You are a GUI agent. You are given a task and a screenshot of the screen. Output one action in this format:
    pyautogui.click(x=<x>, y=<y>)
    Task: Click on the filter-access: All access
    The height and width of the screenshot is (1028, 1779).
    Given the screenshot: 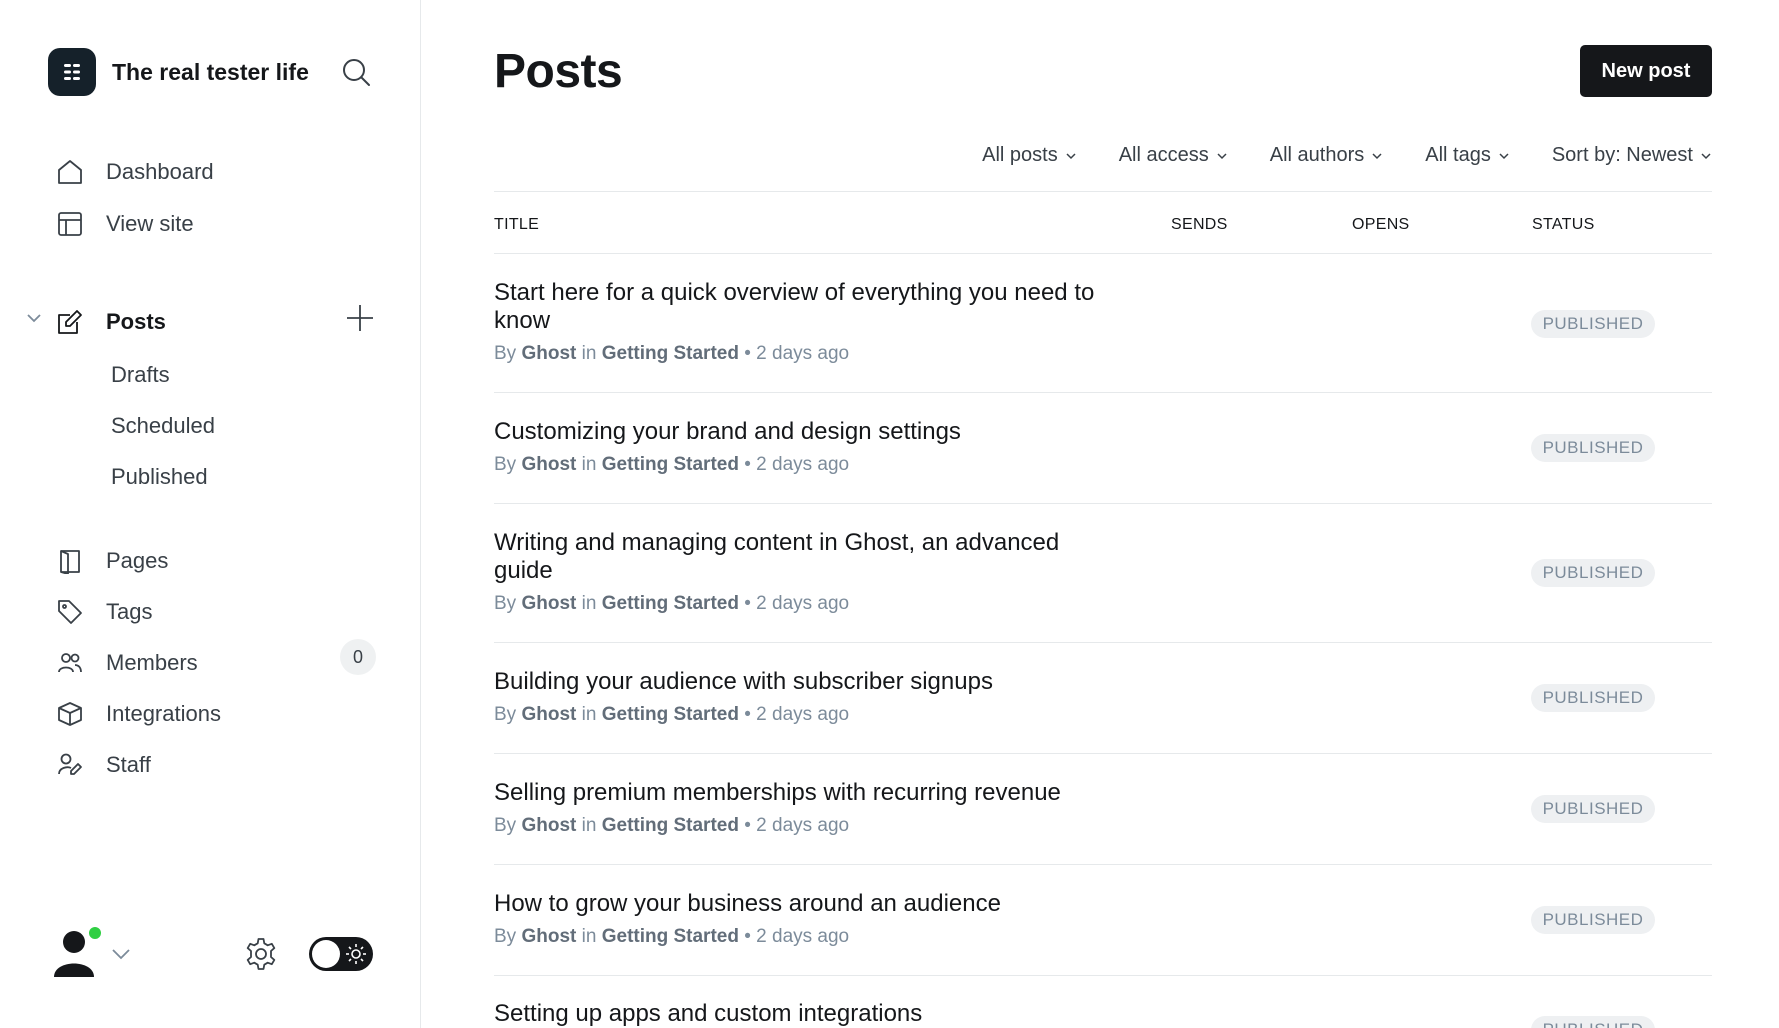 What is the action you would take?
    pyautogui.click(x=1173, y=155)
    